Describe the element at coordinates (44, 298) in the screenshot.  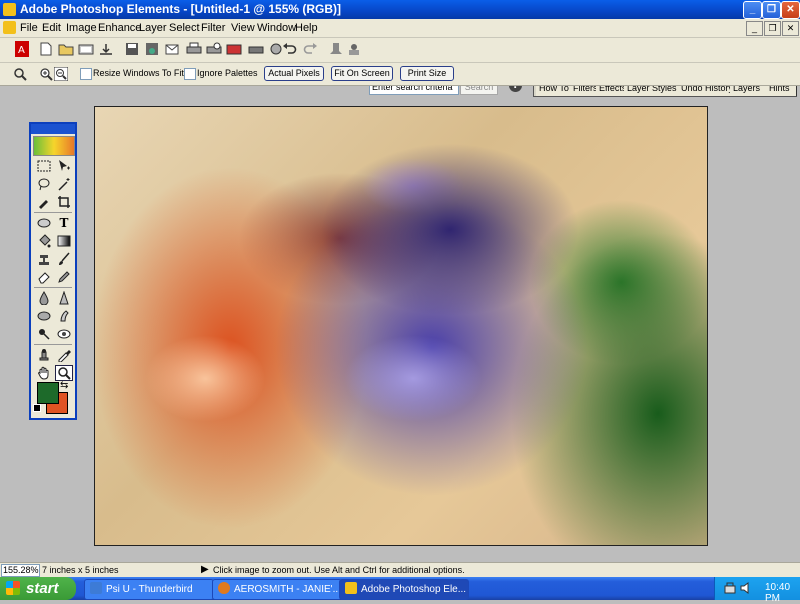
I see `blur-tool-icon` at that location.